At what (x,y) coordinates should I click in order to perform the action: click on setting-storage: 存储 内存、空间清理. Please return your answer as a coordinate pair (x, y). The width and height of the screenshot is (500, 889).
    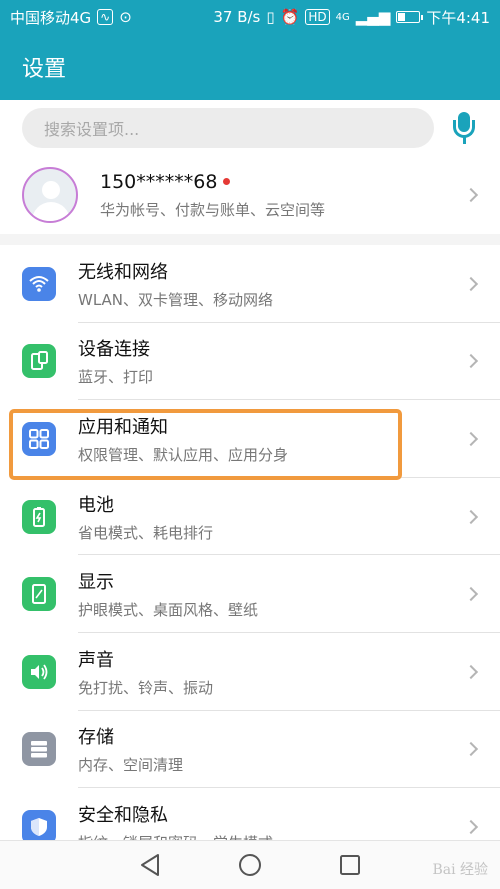
    Looking at the image, I should click on (250, 750).